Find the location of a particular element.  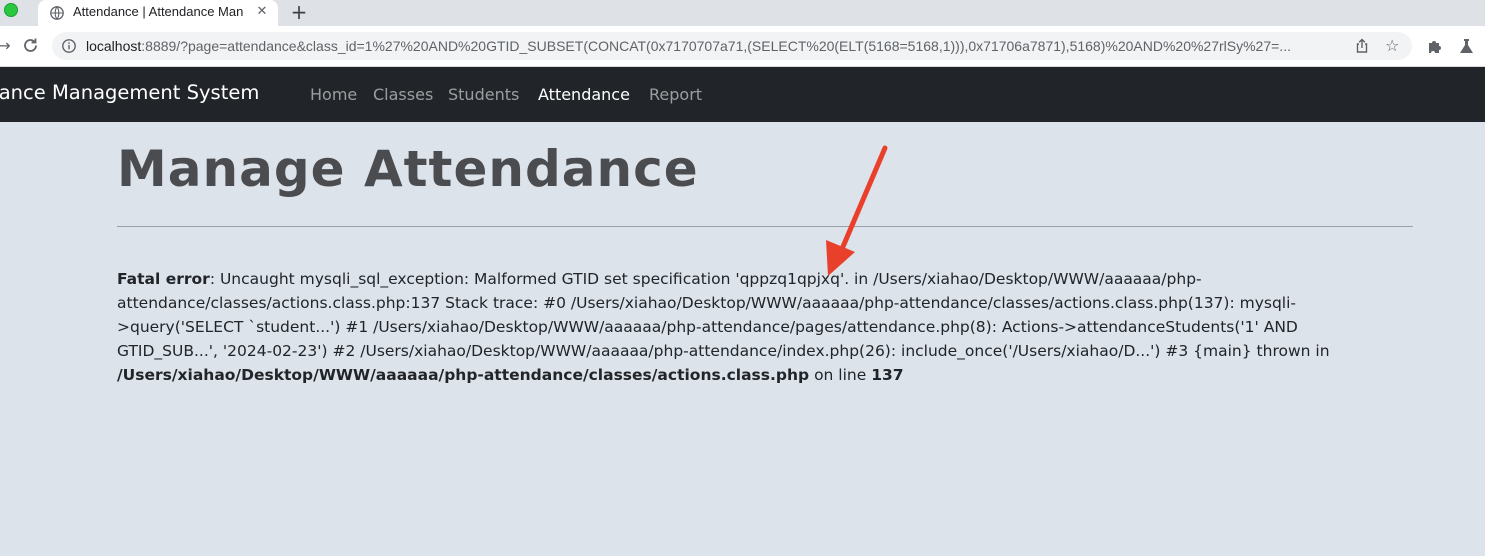

browser-tab-strip: Attendance | Attendance Mana ✕ + is located at coordinates (742, 13).